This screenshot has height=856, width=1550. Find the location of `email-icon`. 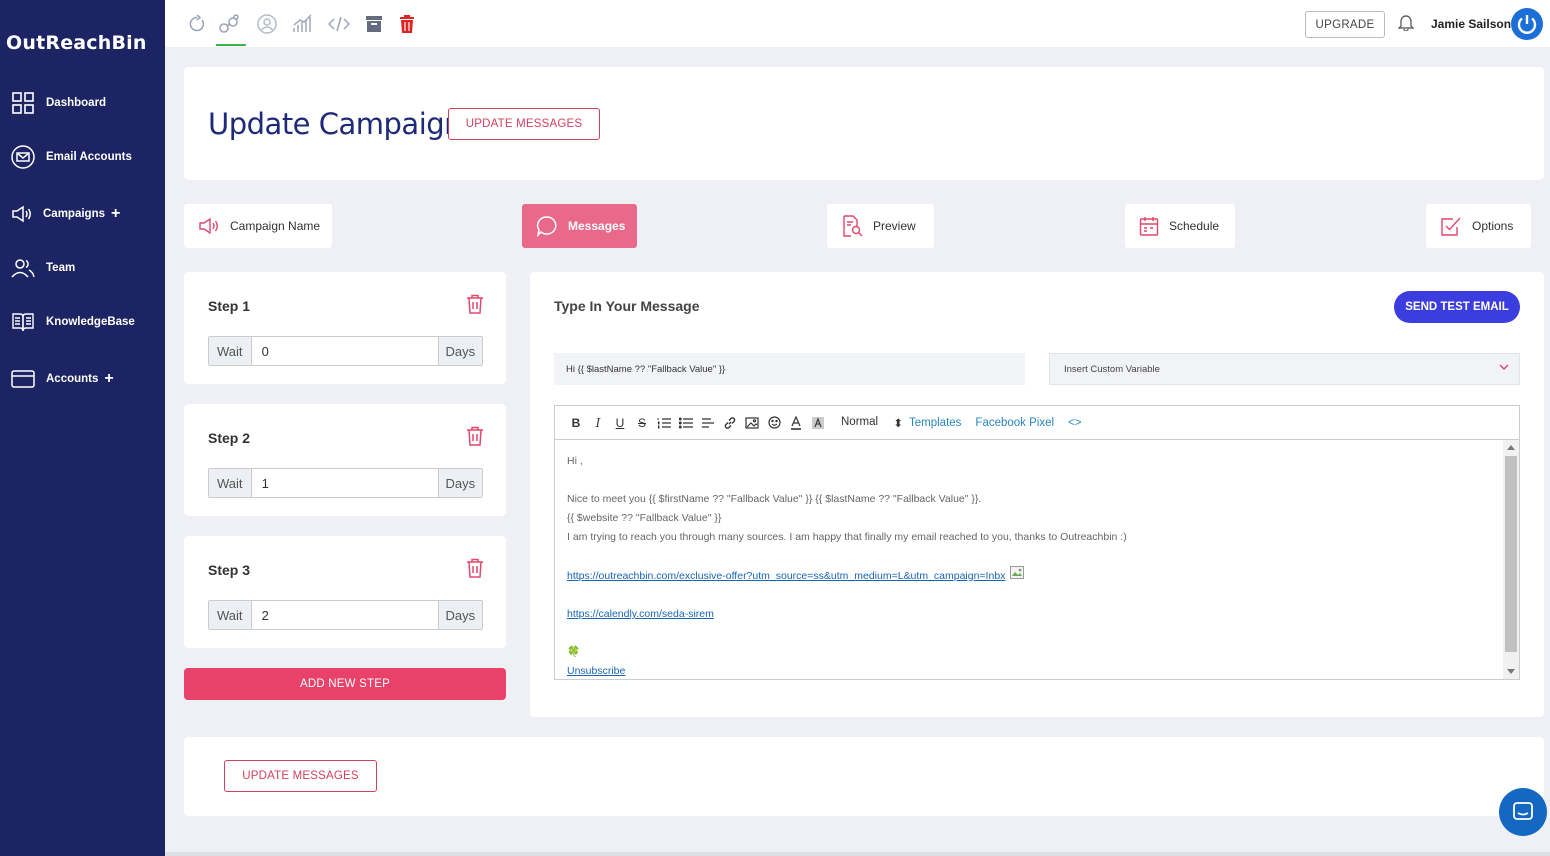

email-icon is located at coordinates (23, 157).